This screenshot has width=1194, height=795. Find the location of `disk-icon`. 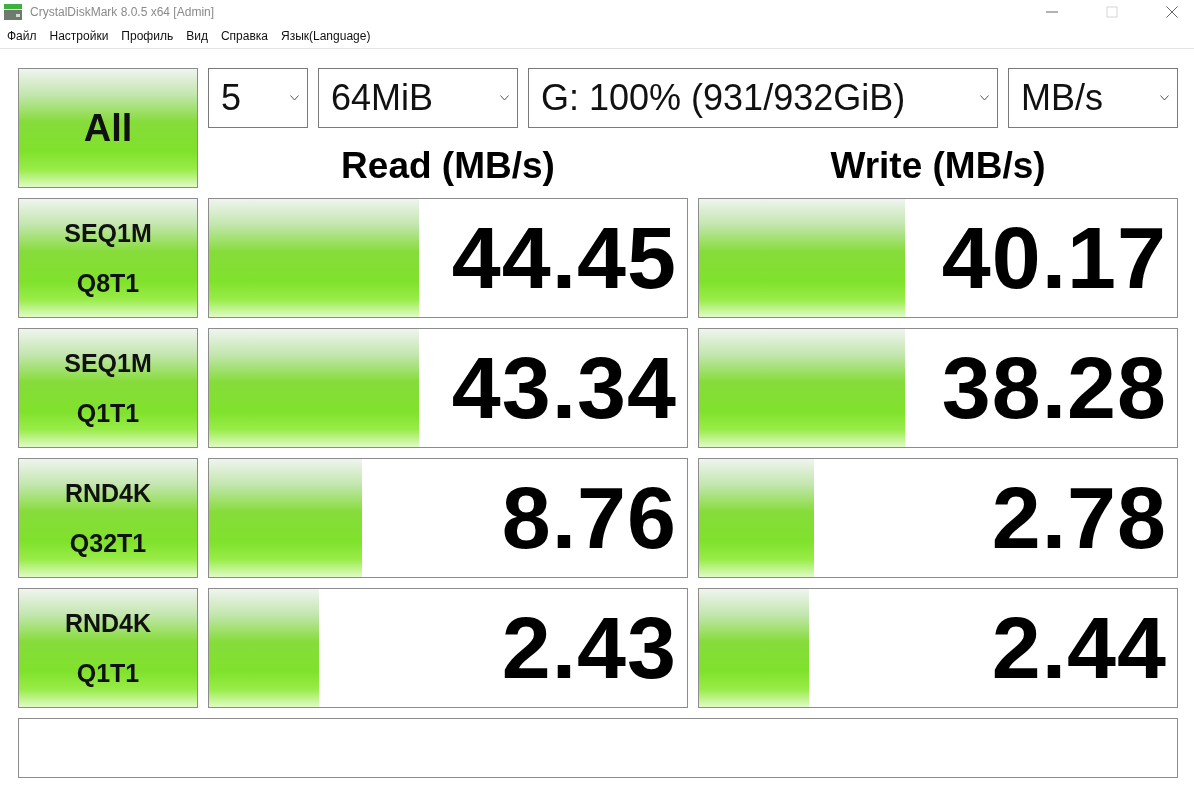

disk-icon is located at coordinates (13, 12).